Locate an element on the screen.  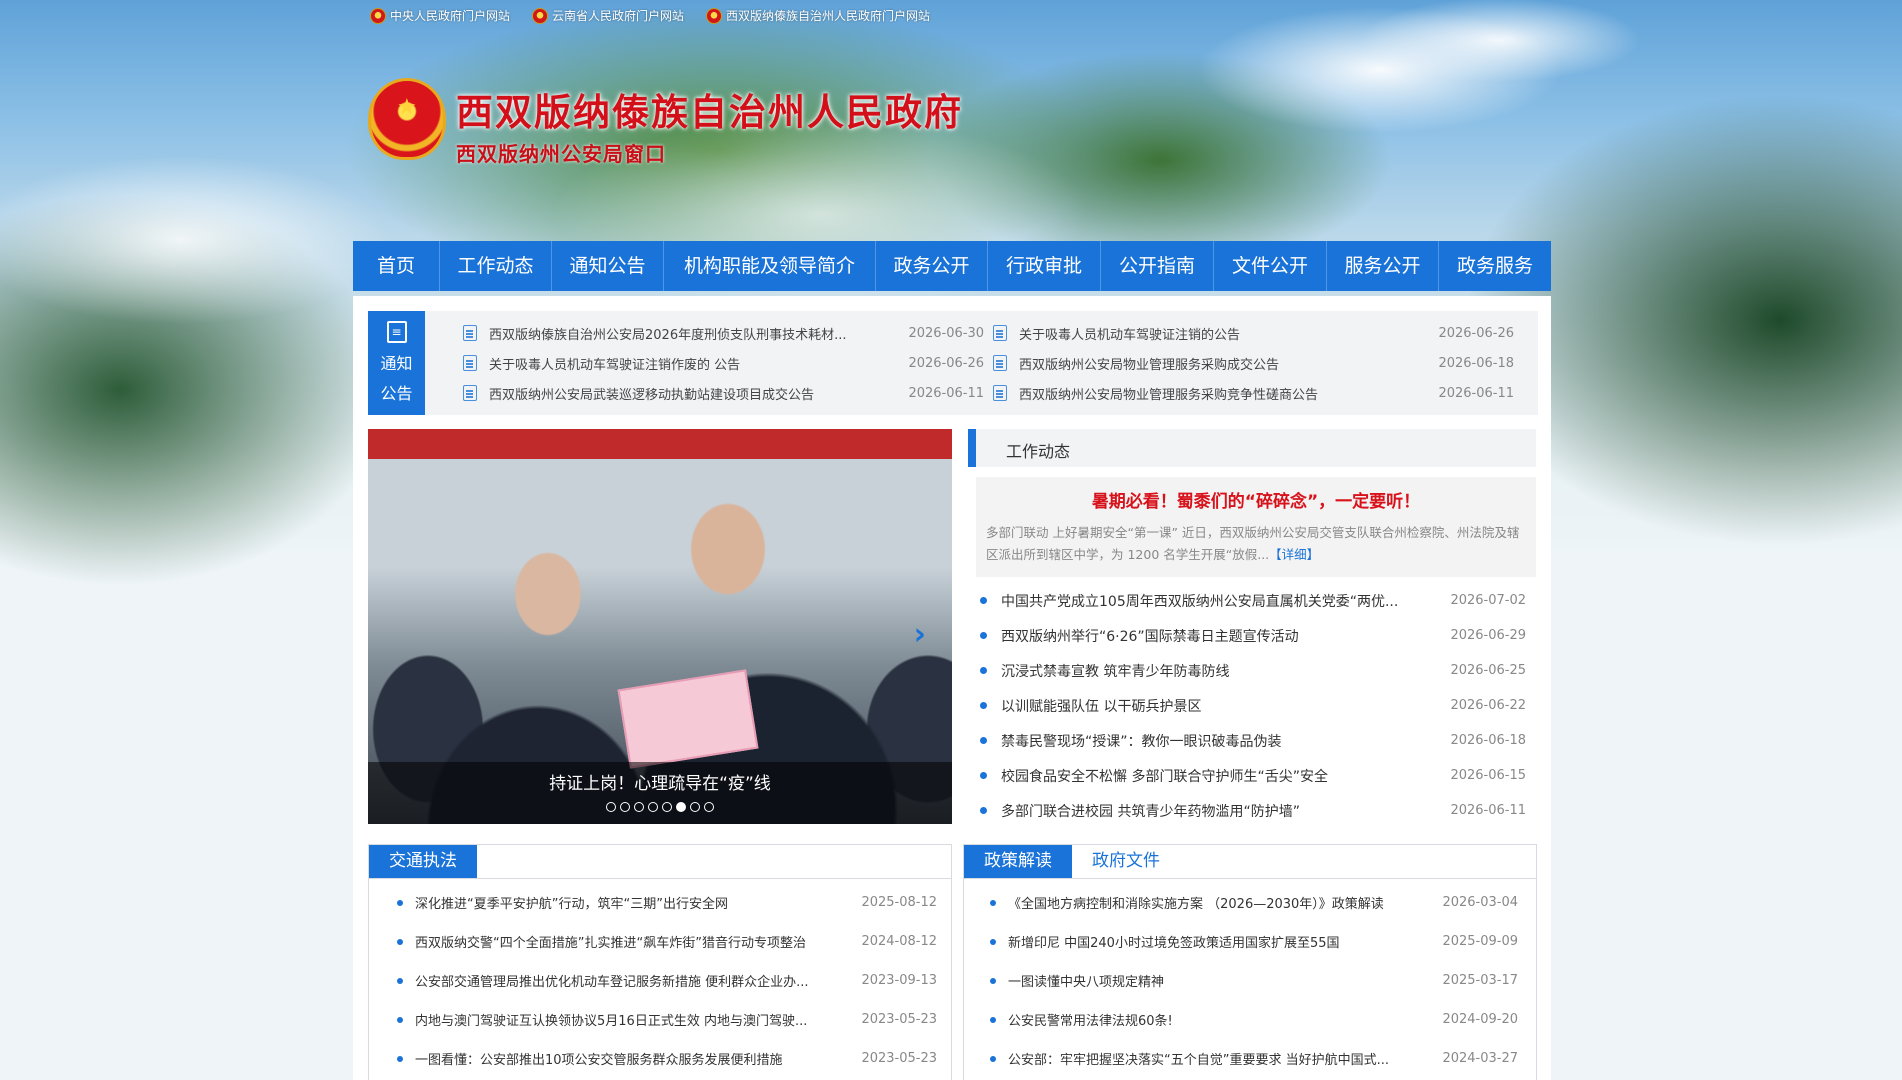
list-item: 以训赋能强队伍 以干砺兵护景区 2026-06-22 is located at coordinates (1252, 705).